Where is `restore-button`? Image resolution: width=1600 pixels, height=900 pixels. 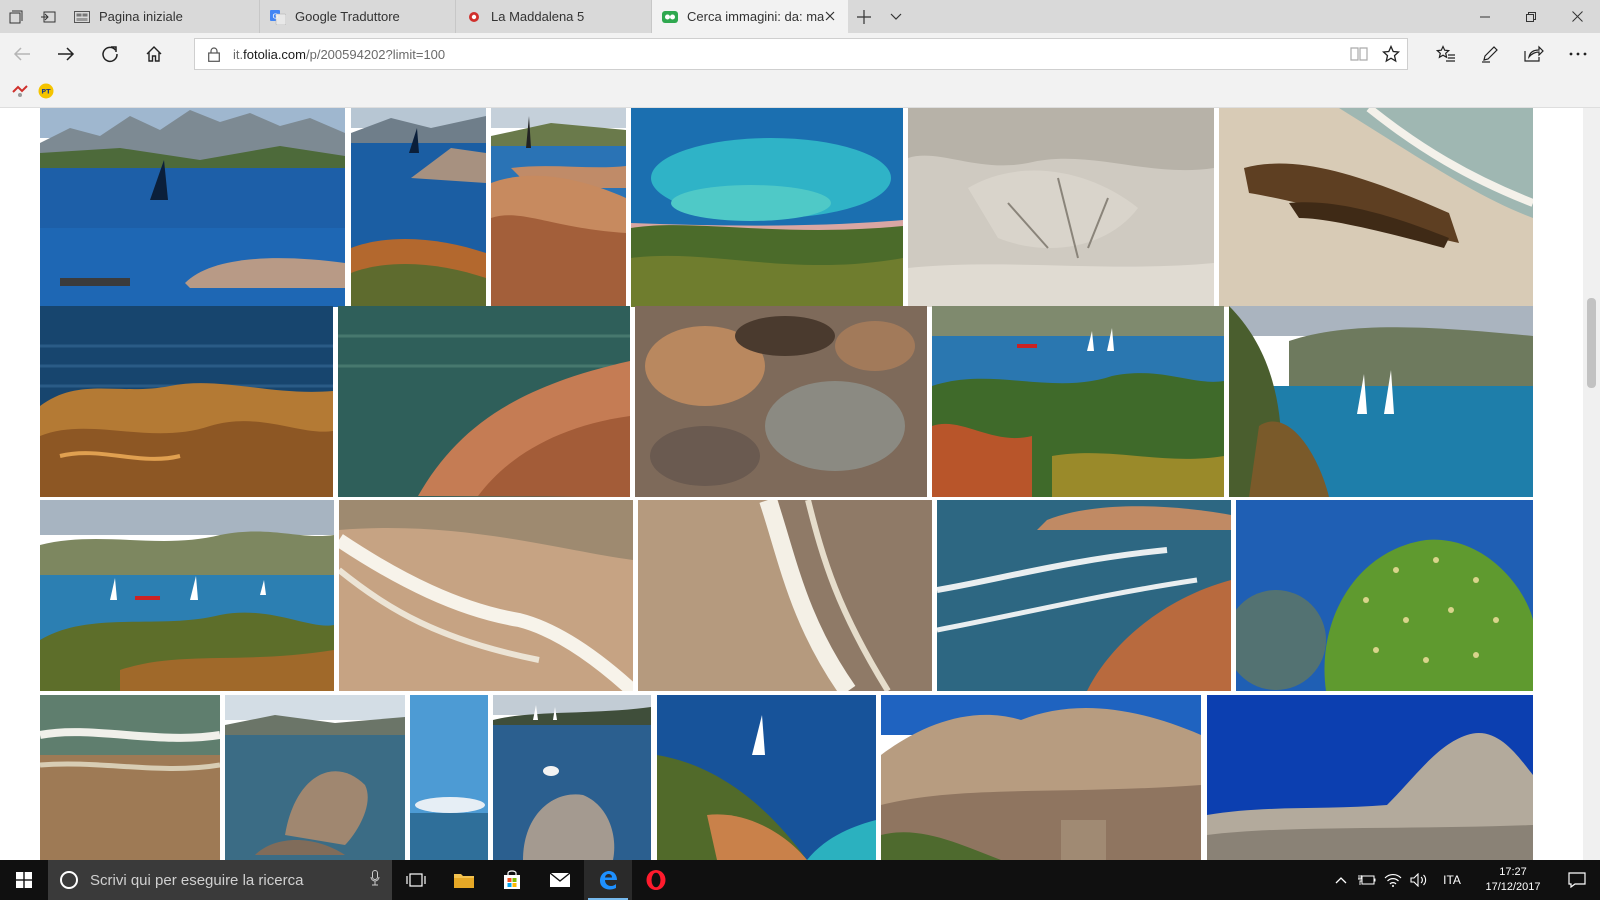
restore-button is located at coordinates (1531, 16).